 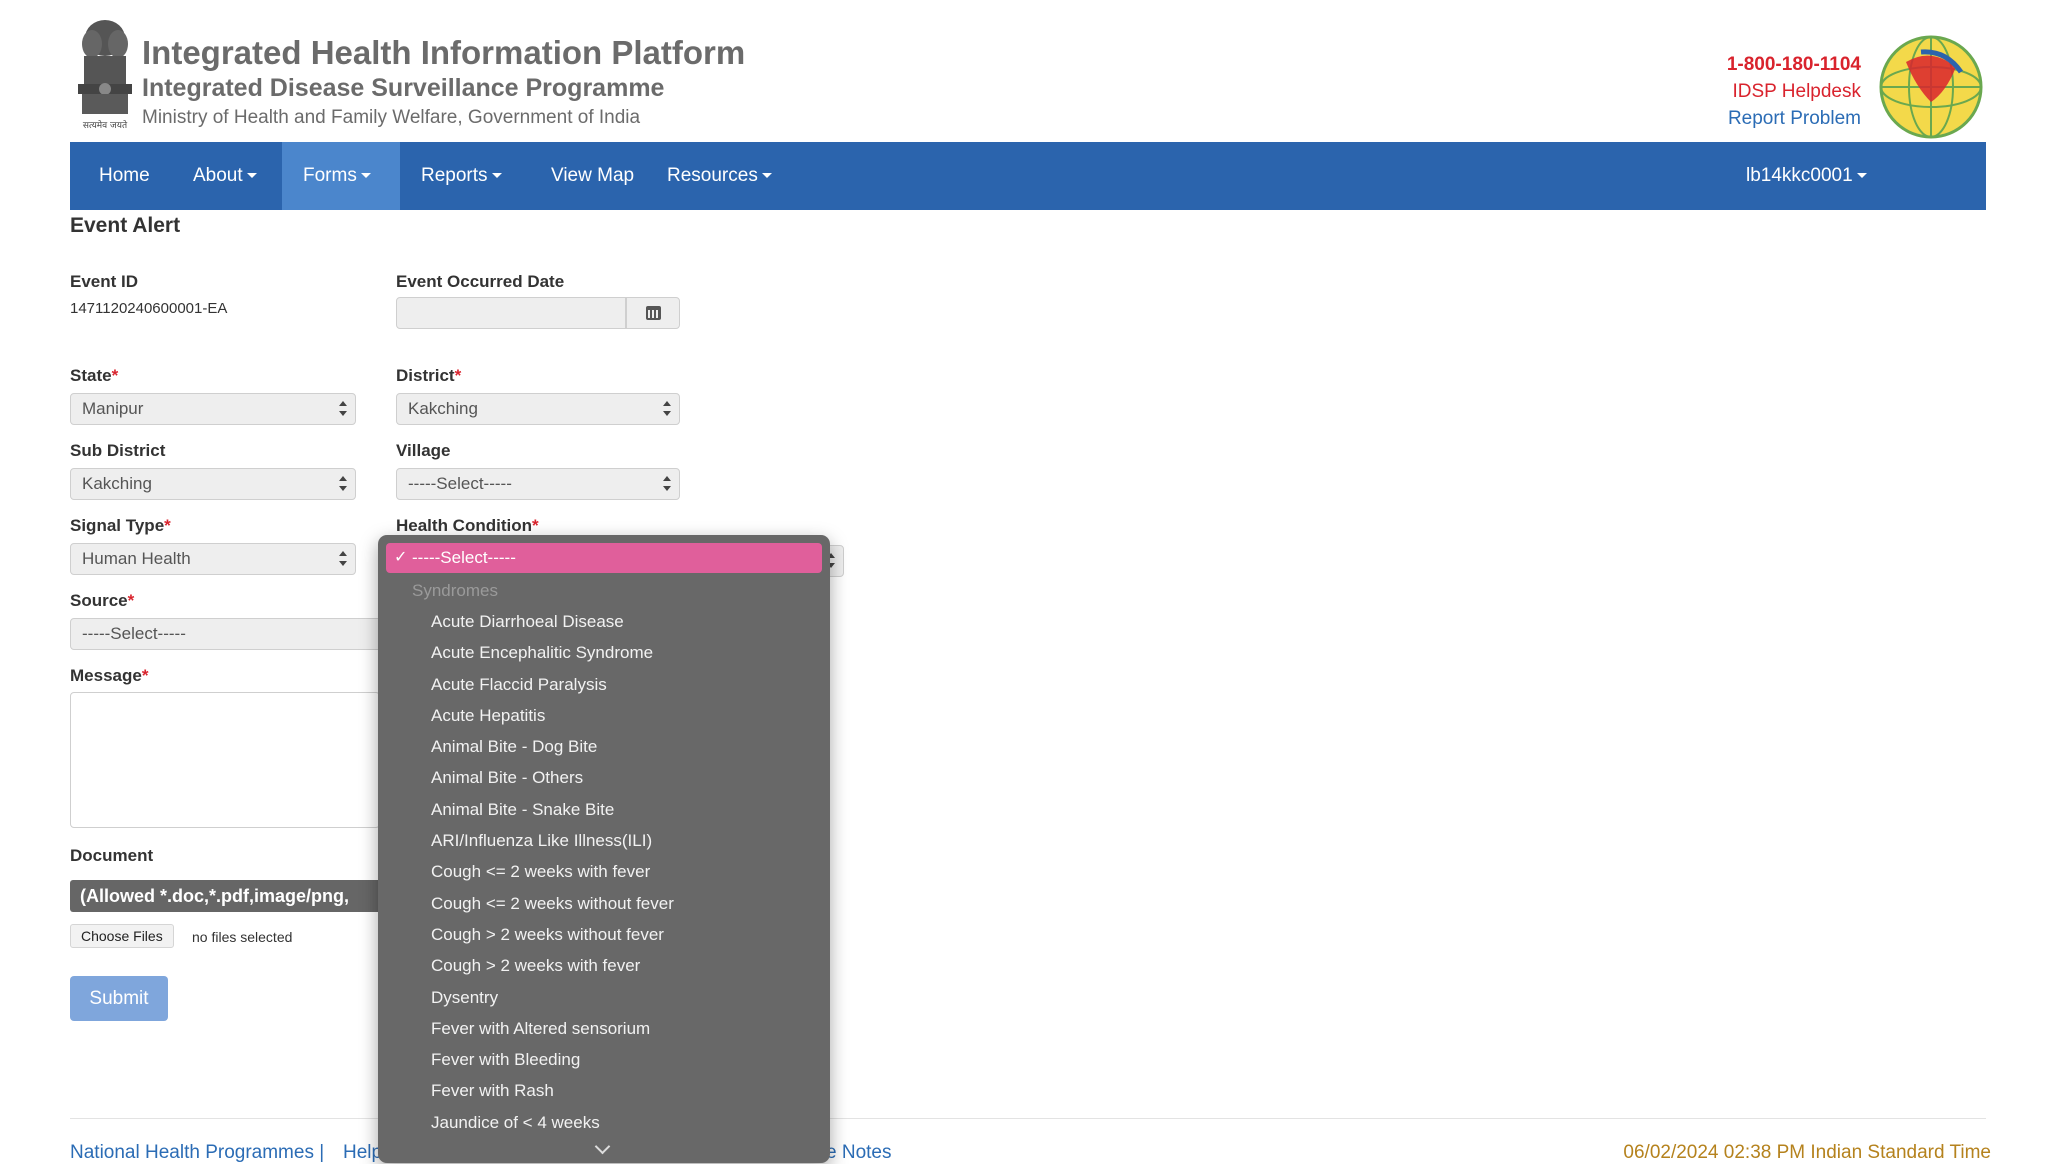 What do you see at coordinates (604, 621) in the screenshot?
I see `dropdown-option: Acute Diarrhoeal Disease` at bounding box center [604, 621].